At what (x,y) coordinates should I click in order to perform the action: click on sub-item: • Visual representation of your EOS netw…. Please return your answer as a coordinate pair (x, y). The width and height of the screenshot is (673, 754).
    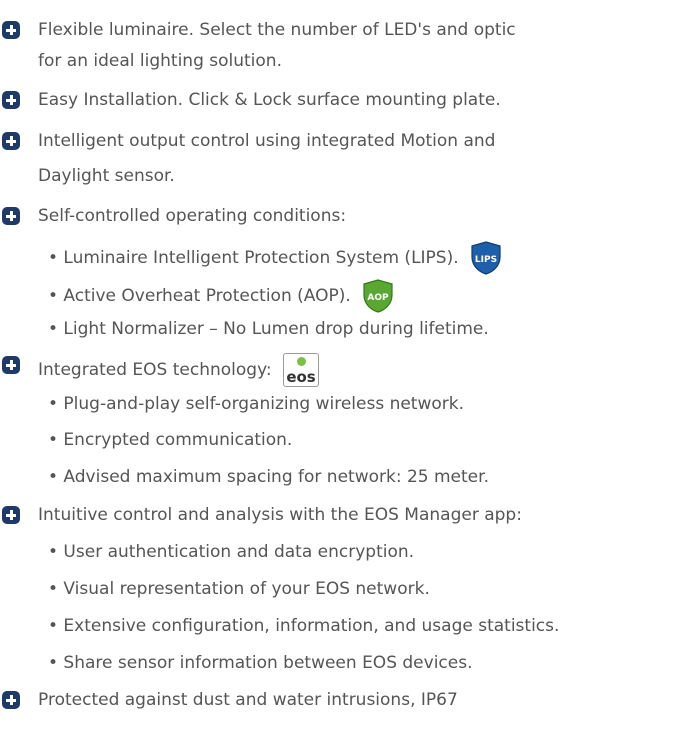
    Looking at the image, I should click on (239, 589).